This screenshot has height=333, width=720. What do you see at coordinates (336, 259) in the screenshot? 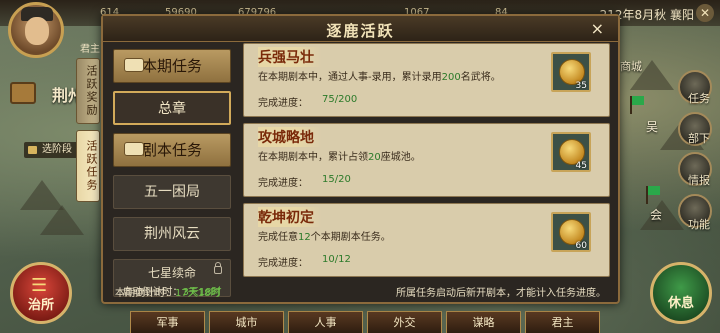
I see `task-progress-value: 10/12` at bounding box center [336, 259].